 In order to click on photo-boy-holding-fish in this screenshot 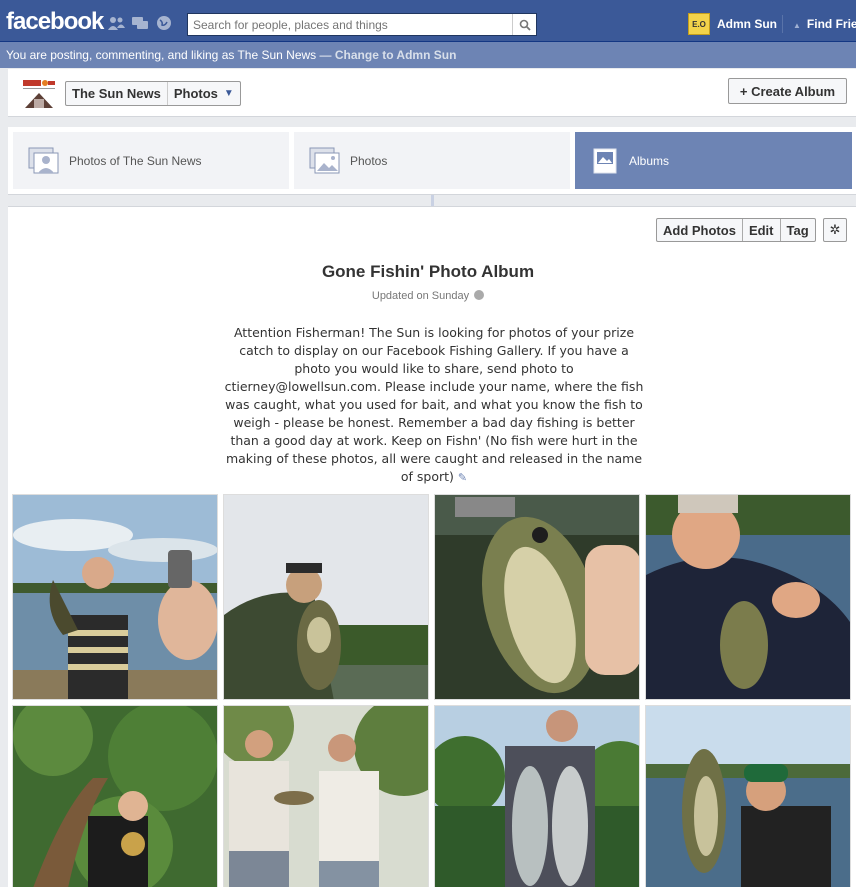, I will do `click(115, 597)`.